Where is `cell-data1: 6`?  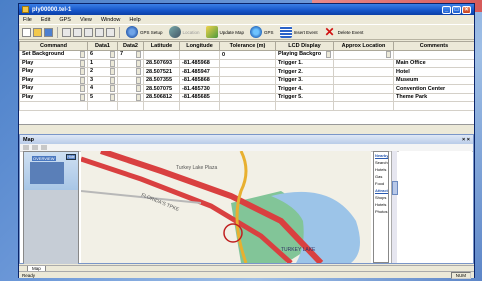
cell-data1: 6 is located at coordinates (102, 55).